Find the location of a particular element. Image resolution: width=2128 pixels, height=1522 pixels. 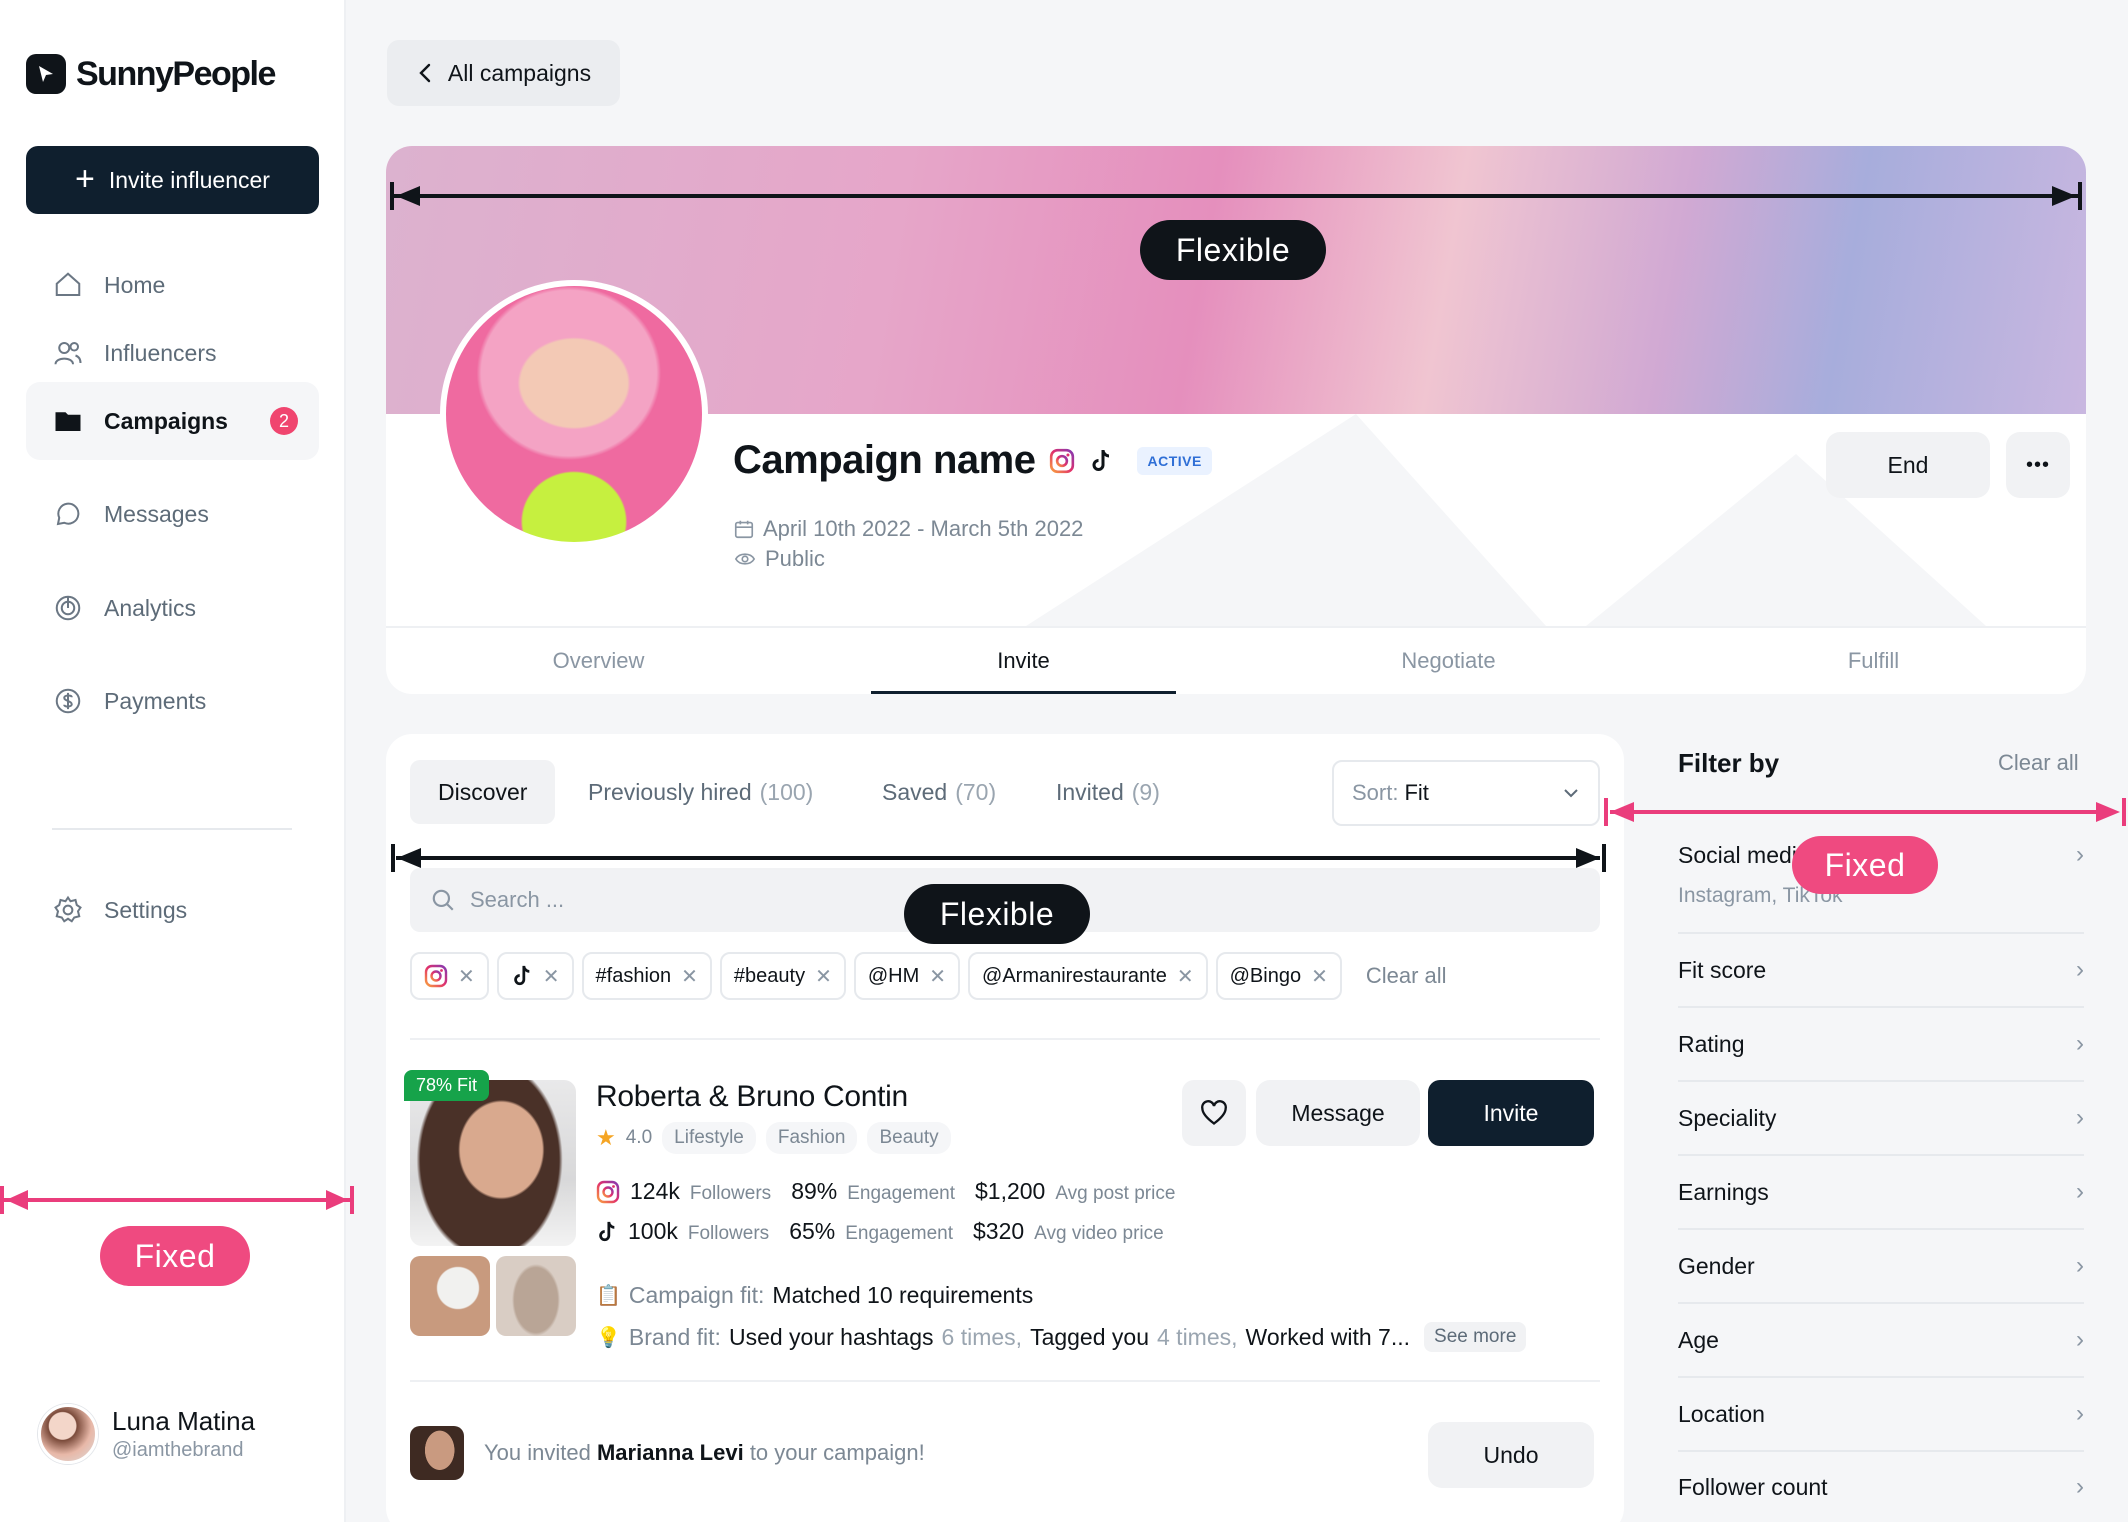

save-favorite-button is located at coordinates (1214, 1113).